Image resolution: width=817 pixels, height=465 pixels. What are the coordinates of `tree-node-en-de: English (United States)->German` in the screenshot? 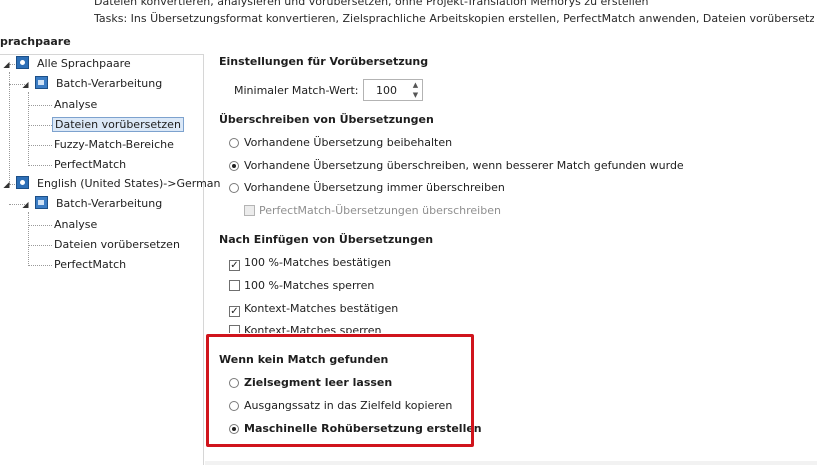 It's located at (119, 184).